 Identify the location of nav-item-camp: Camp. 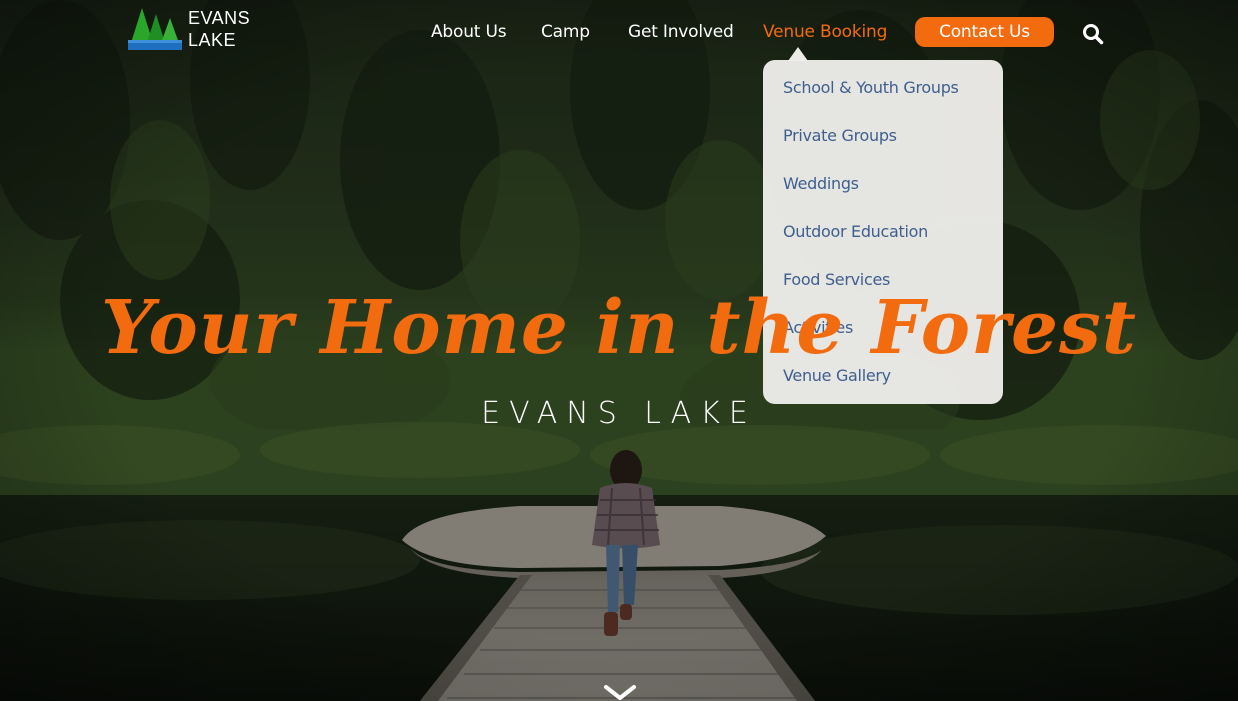
(565, 32).